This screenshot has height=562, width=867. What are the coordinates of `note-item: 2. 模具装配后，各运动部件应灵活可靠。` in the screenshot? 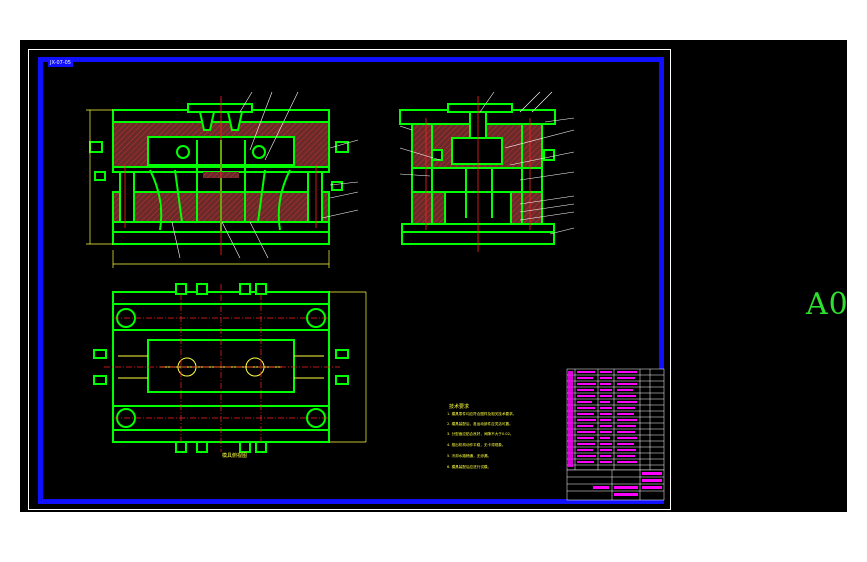 It's located at (480, 424).